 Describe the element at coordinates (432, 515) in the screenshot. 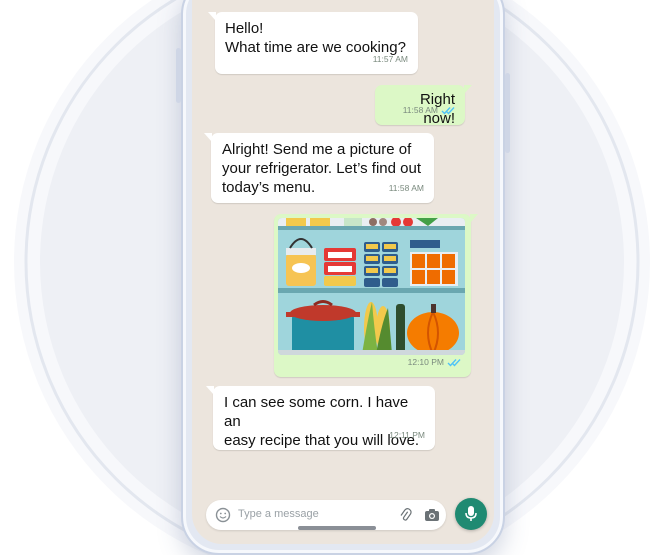

I see `camera-icon` at that location.